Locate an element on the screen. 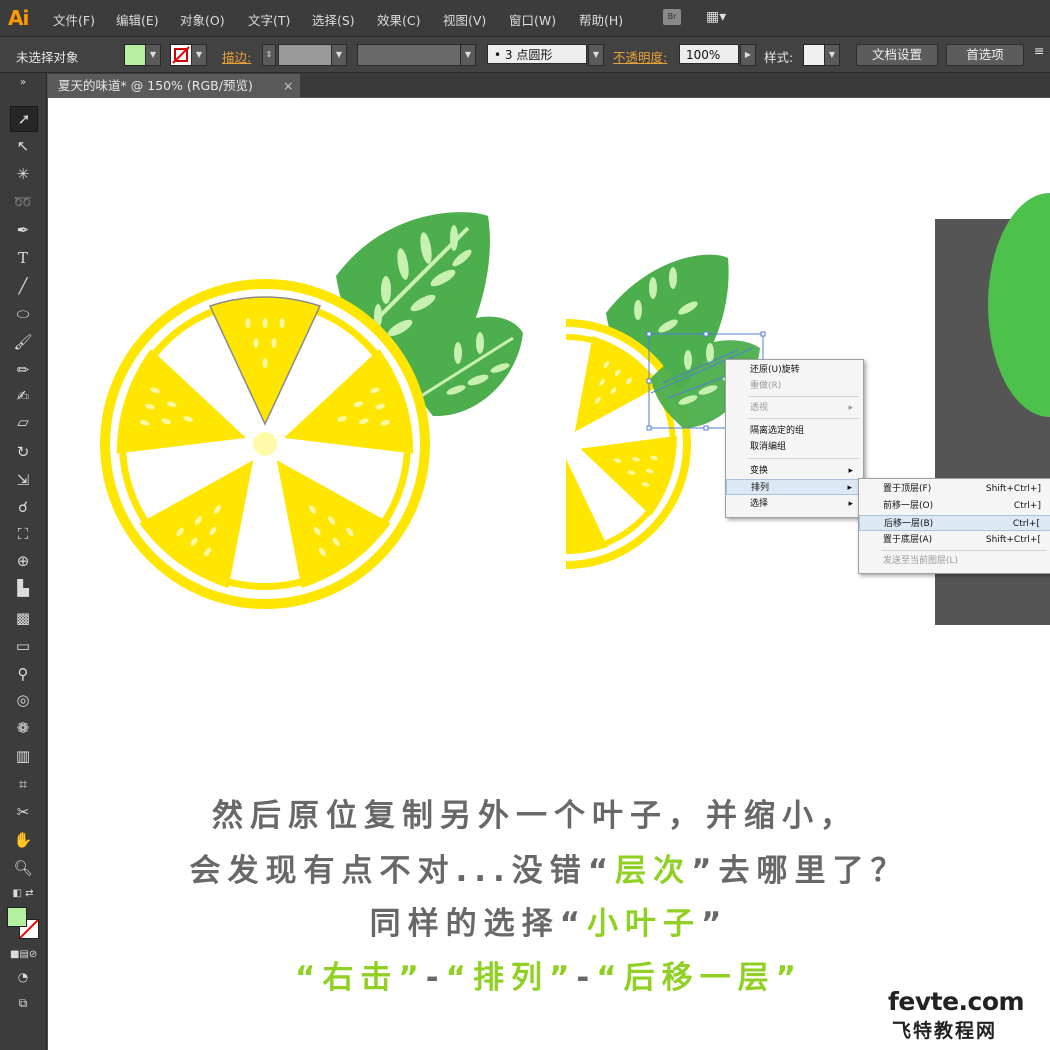 Image resolution: width=1050 pixels, height=1050 pixels. document-setup-button: 文档设置 is located at coordinates (897, 55).